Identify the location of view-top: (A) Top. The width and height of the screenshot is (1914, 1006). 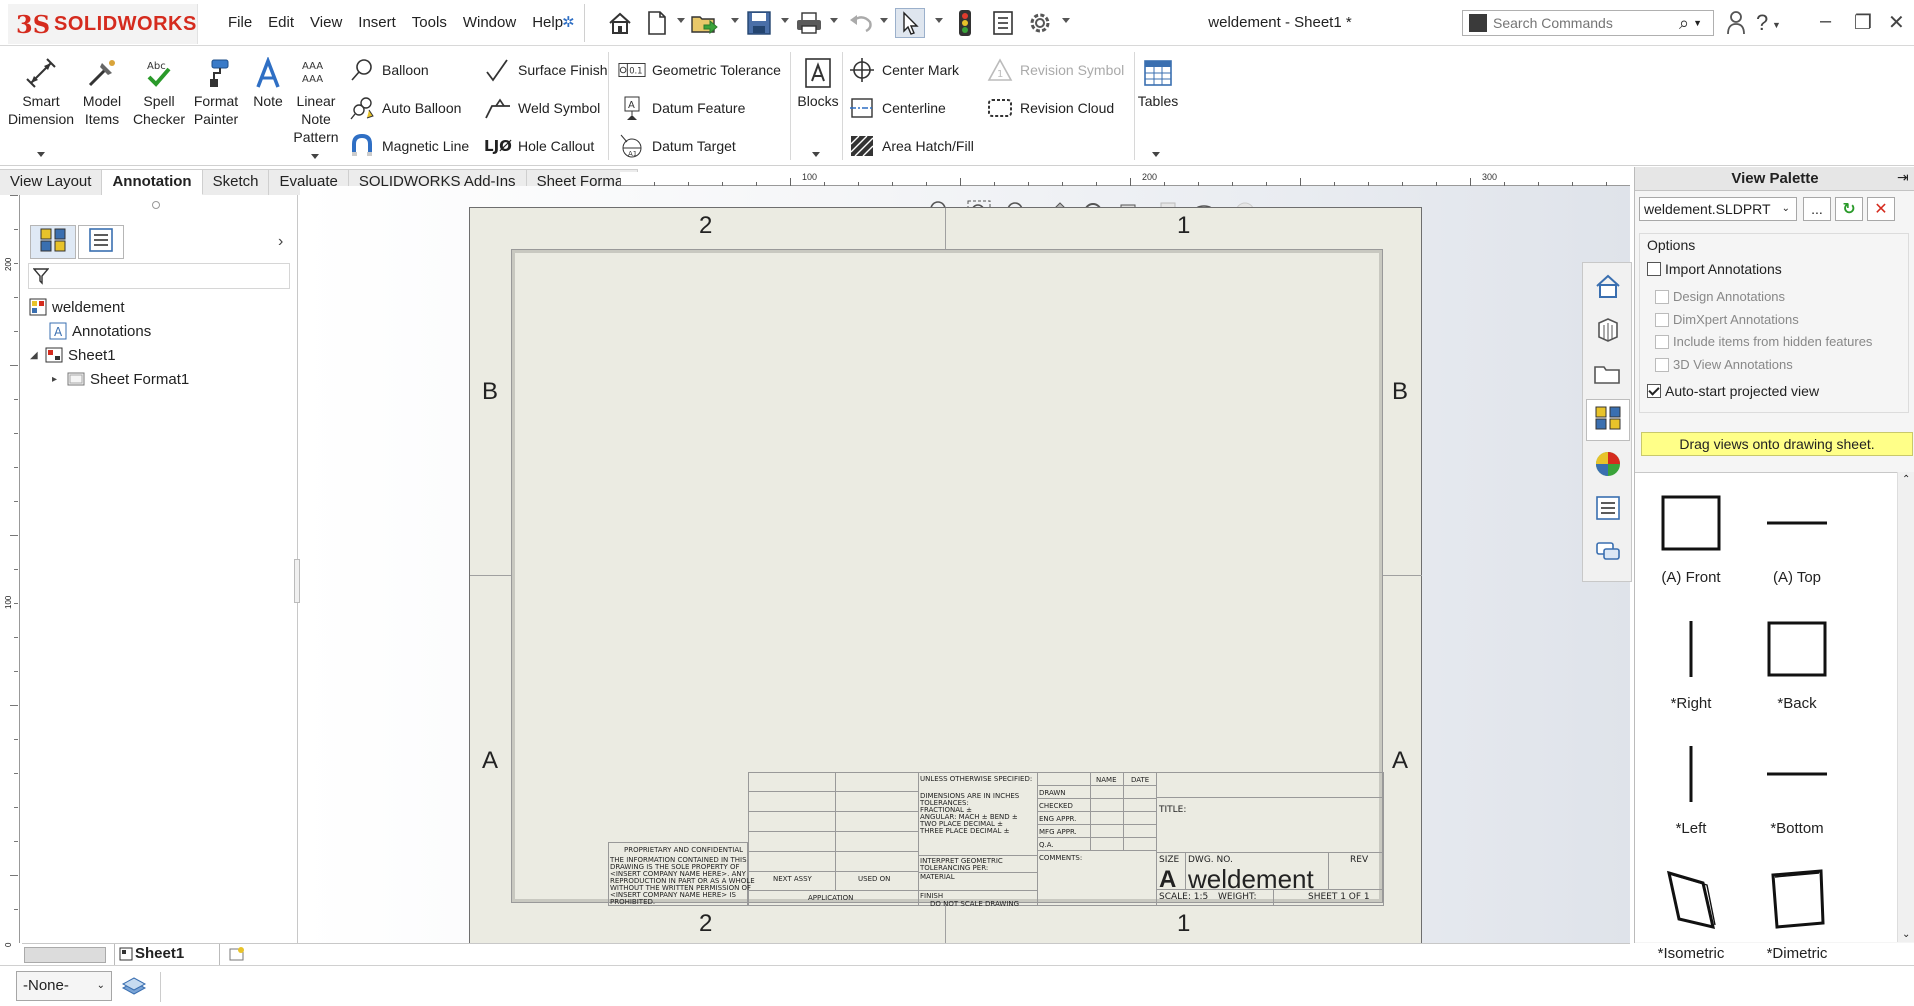
(1797, 537).